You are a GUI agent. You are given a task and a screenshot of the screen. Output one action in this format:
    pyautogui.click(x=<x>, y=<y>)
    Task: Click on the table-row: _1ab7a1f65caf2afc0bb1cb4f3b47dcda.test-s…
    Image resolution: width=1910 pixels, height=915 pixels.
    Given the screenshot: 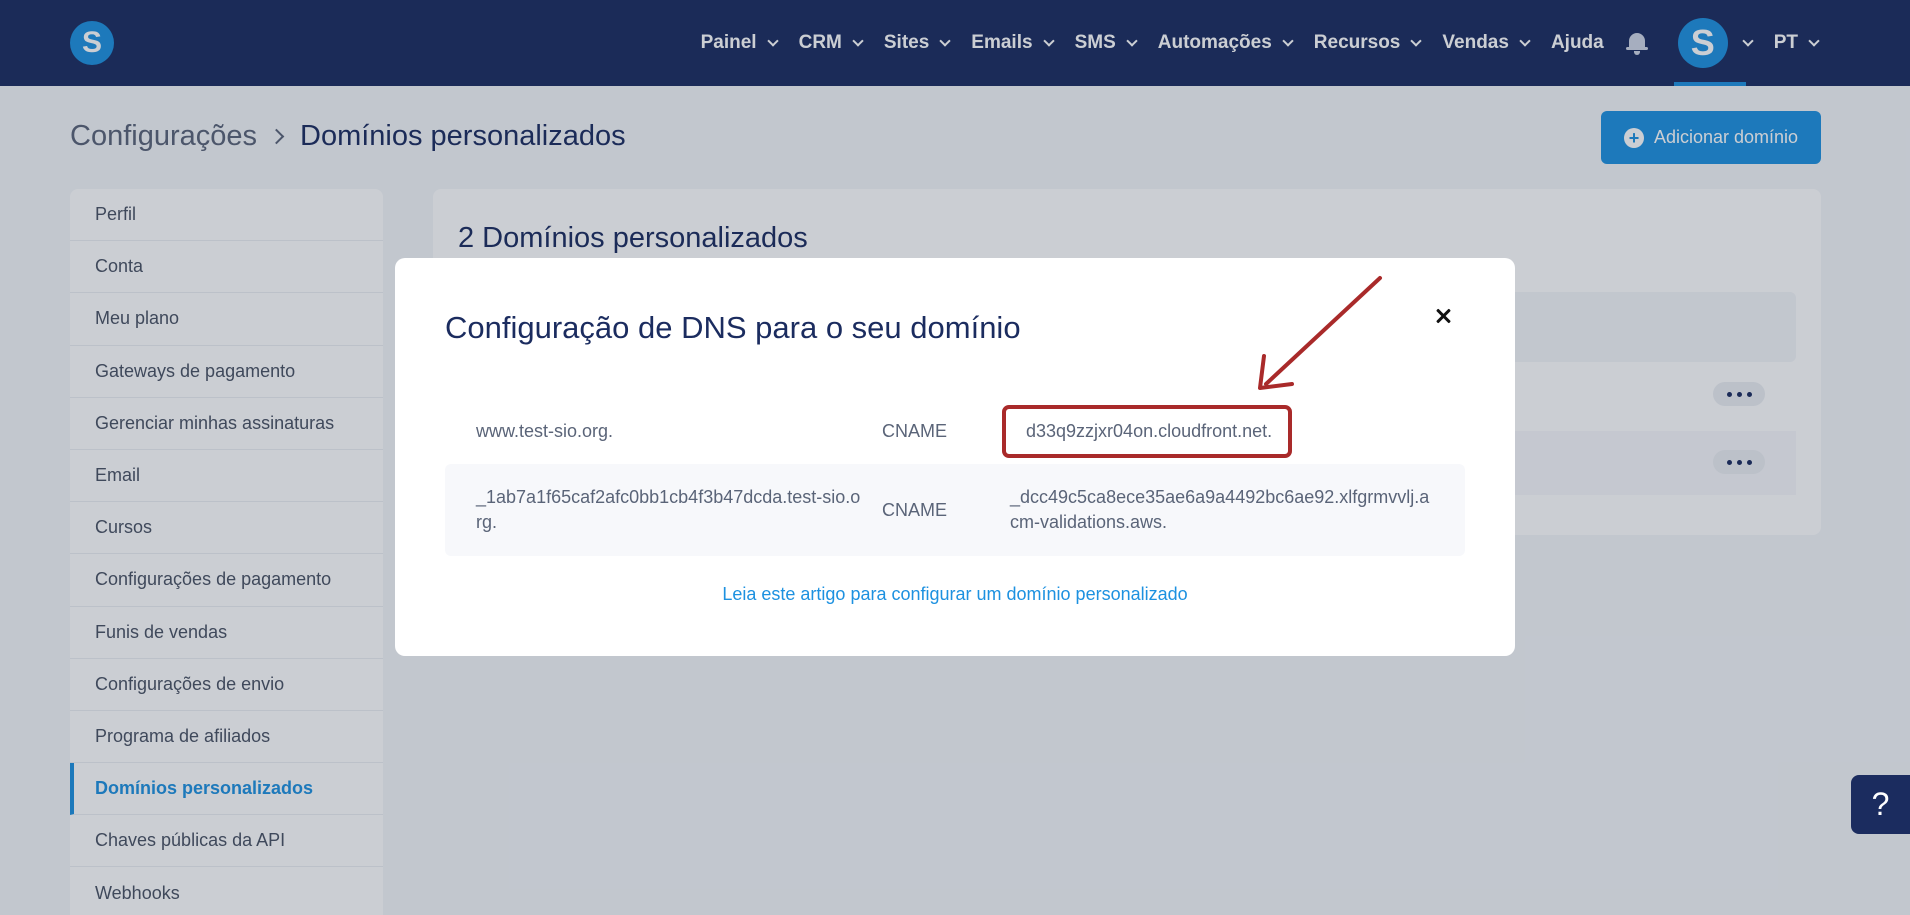 What is the action you would take?
    pyautogui.click(x=955, y=510)
    